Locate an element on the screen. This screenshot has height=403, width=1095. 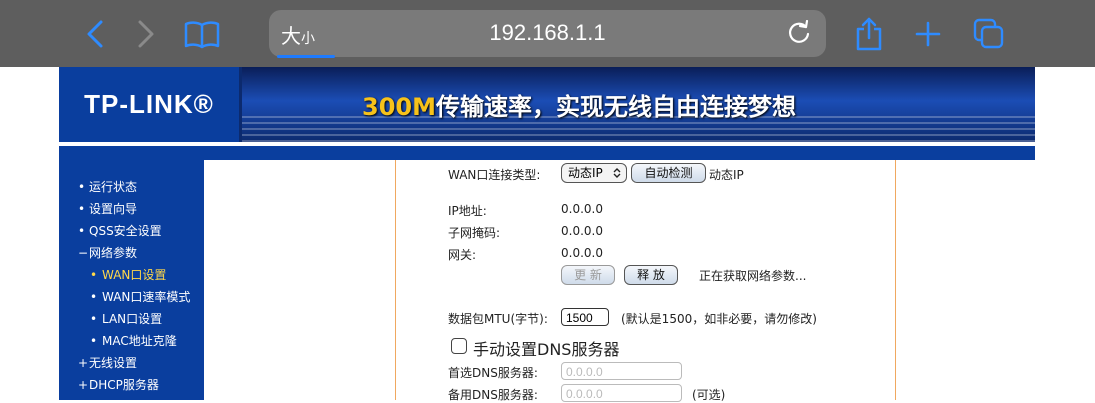
new-tab-button is located at coordinates (928, 34).